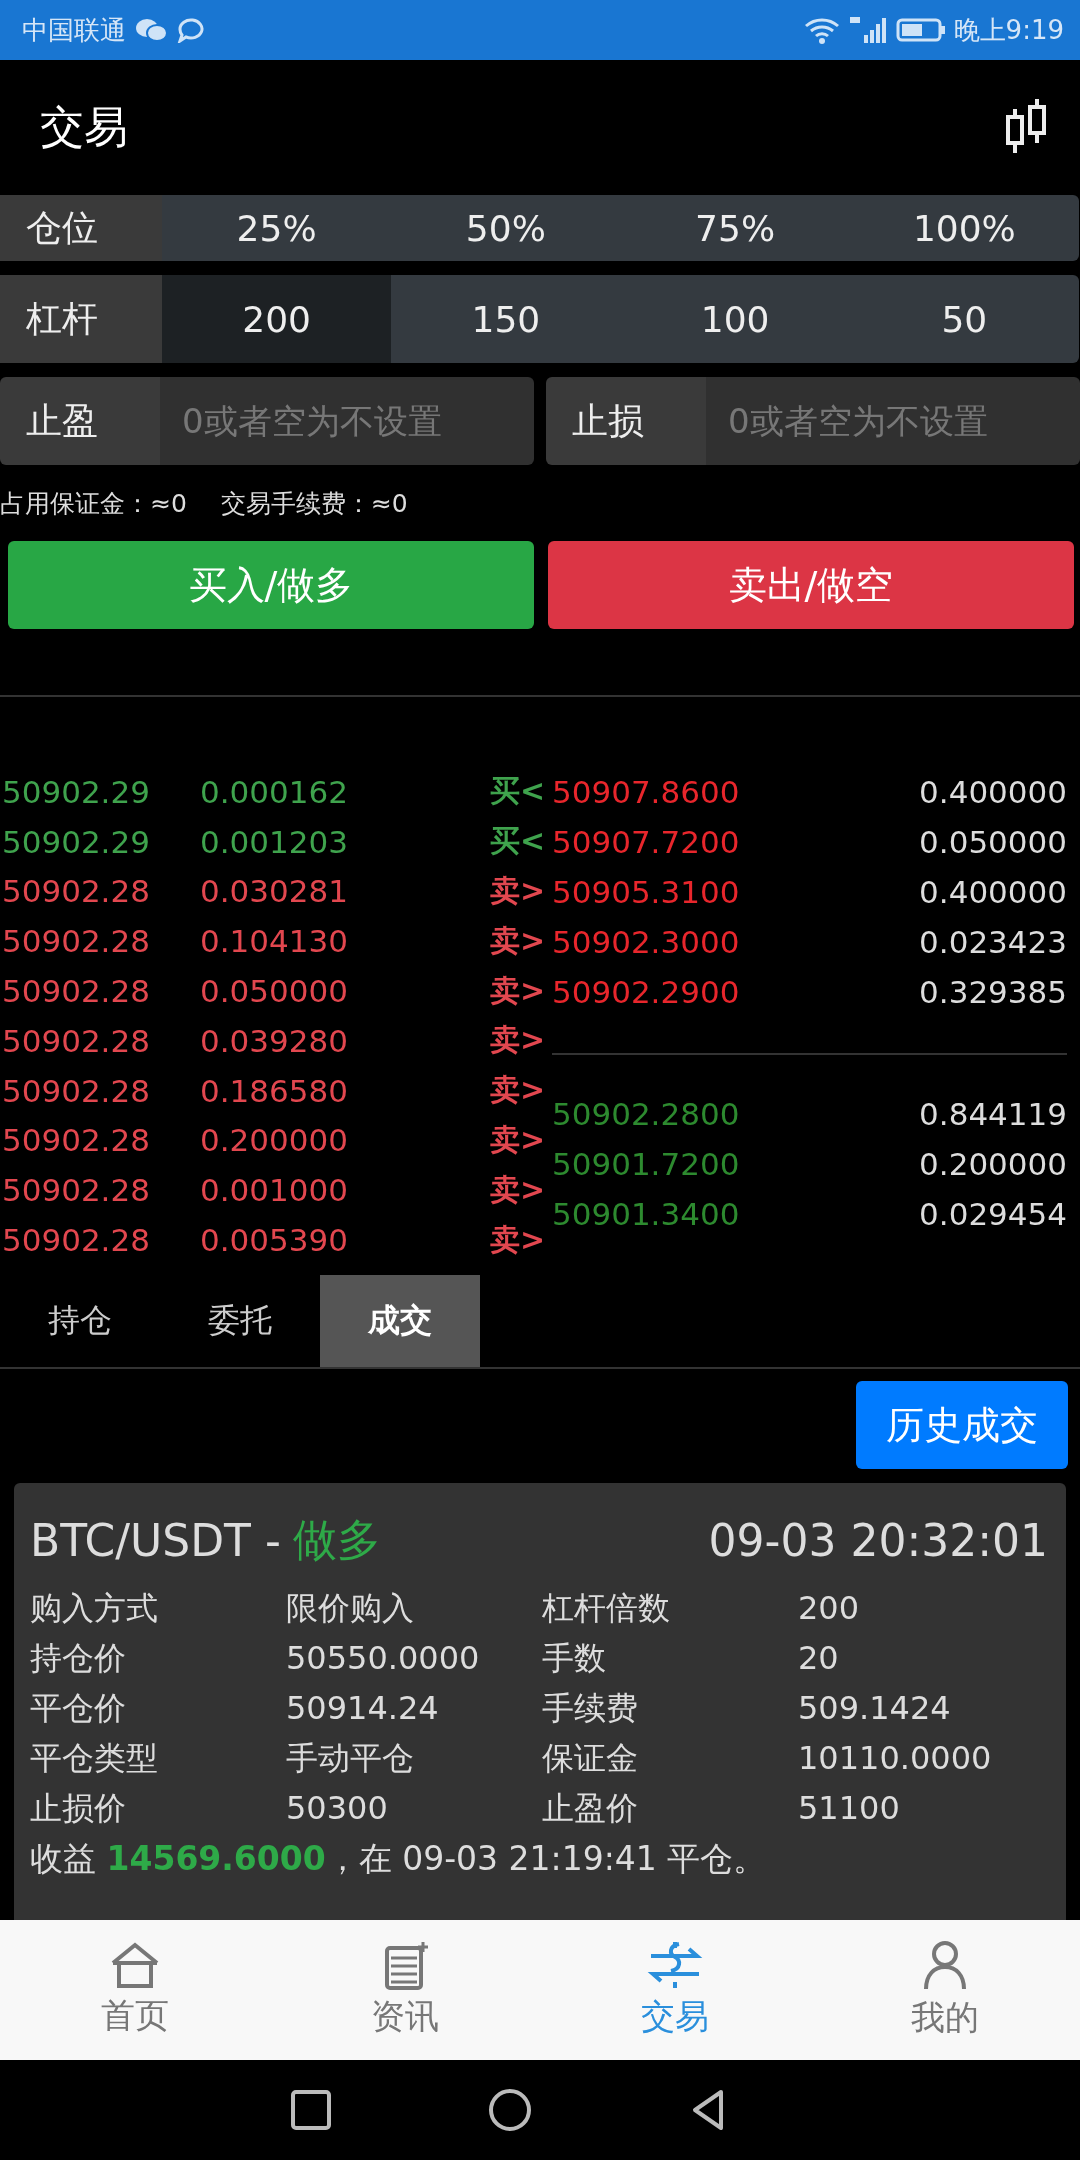  What do you see at coordinates (274, 1240) in the screenshot?
I see `trade-amount: 0.005390` at bounding box center [274, 1240].